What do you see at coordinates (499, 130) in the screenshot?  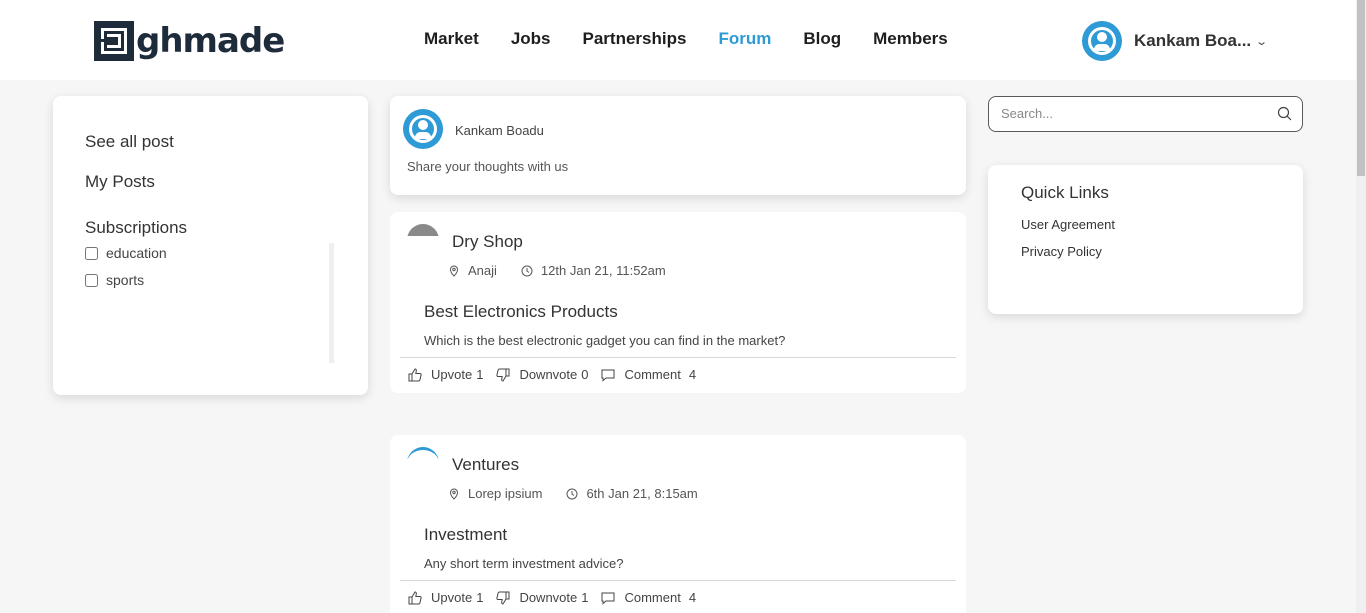 I see `composer-user-name: Kankam Boadu` at bounding box center [499, 130].